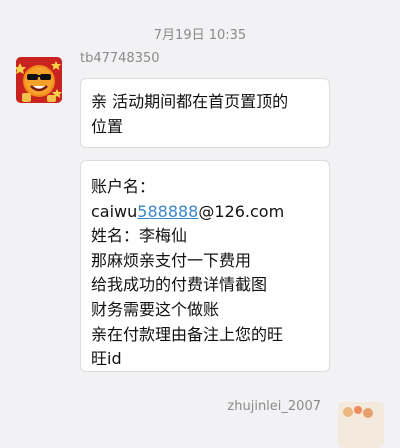 The width and height of the screenshot is (400, 448). What do you see at coordinates (123, 186) in the screenshot?
I see `account-label: 账户名：` at bounding box center [123, 186].